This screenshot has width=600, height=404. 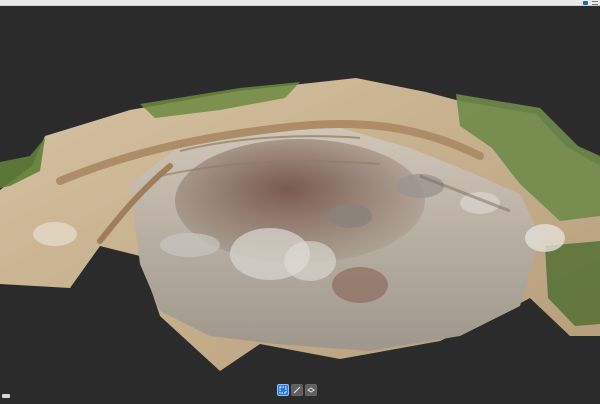 What do you see at coordinates (595, 3) in the screenshot?
I see `menu-icon` at bounding box center [595, 3].